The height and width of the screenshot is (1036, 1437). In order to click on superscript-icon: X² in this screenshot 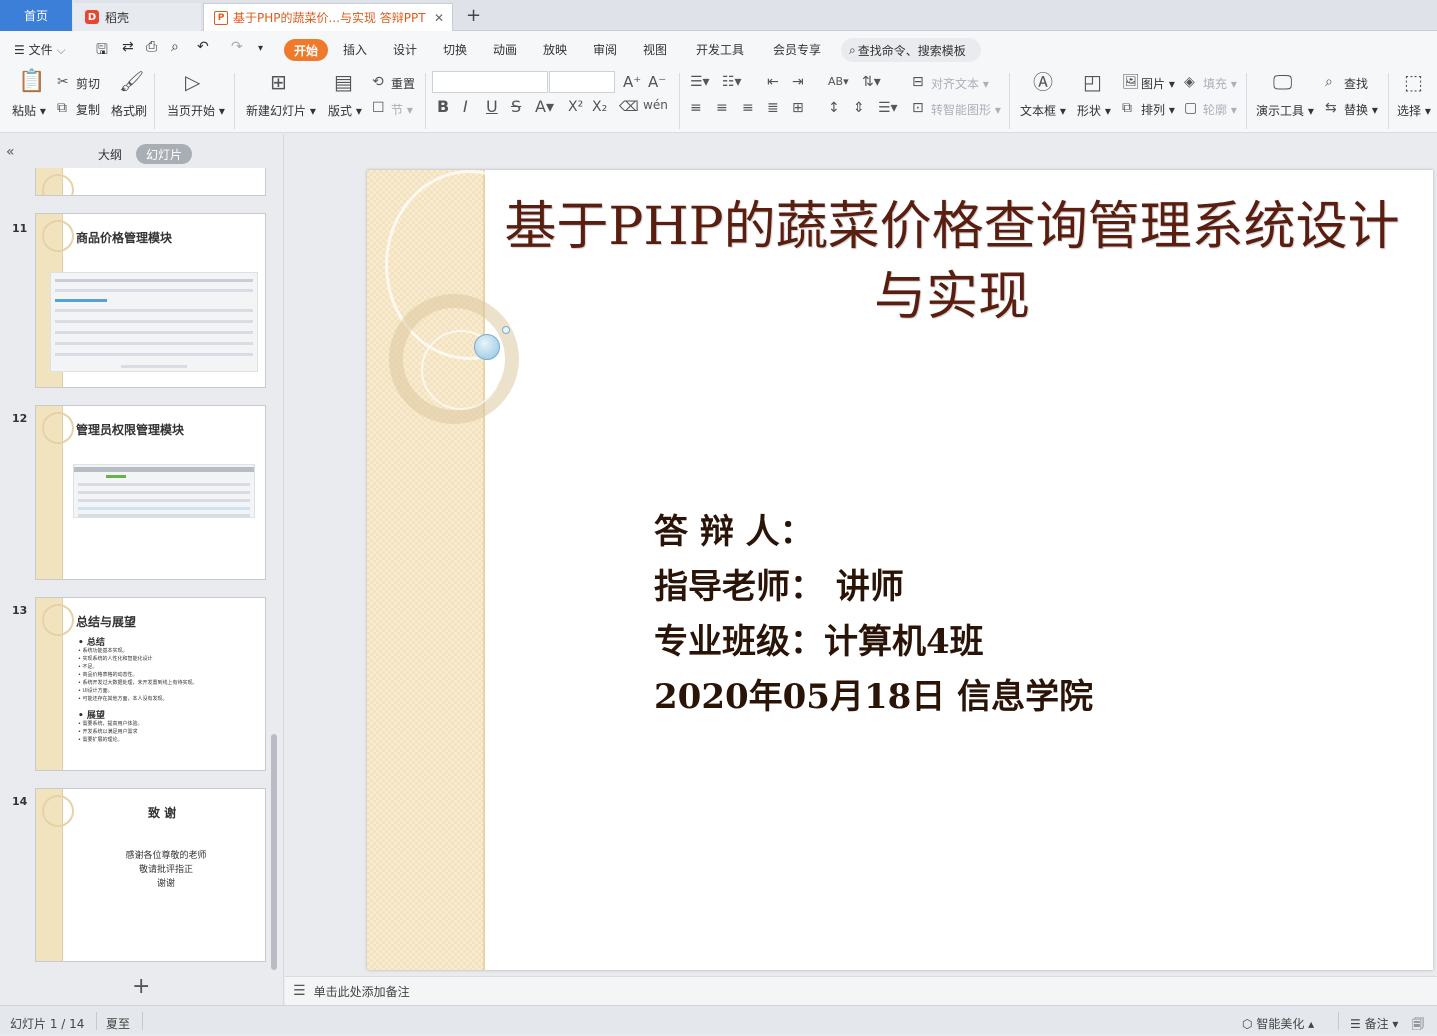, I will do `click(575, 107)`.